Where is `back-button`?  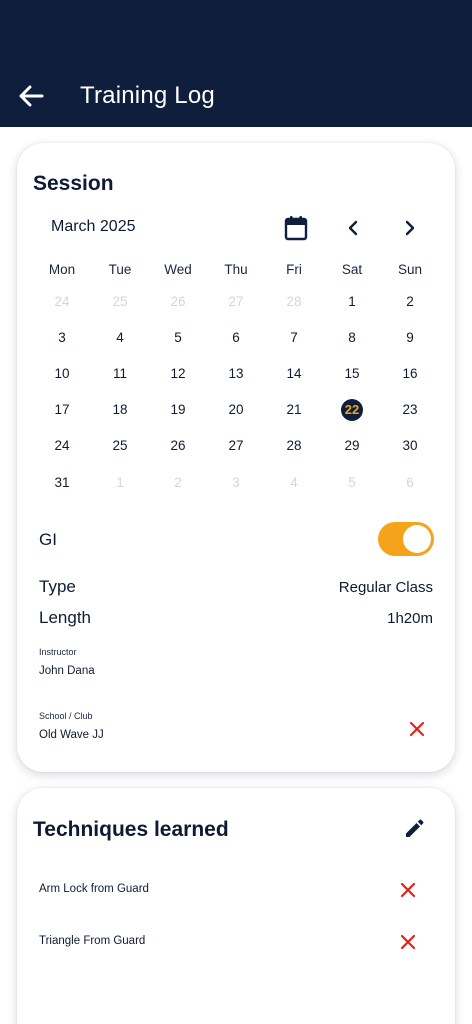
back-button is located at coordinates (31, 96).